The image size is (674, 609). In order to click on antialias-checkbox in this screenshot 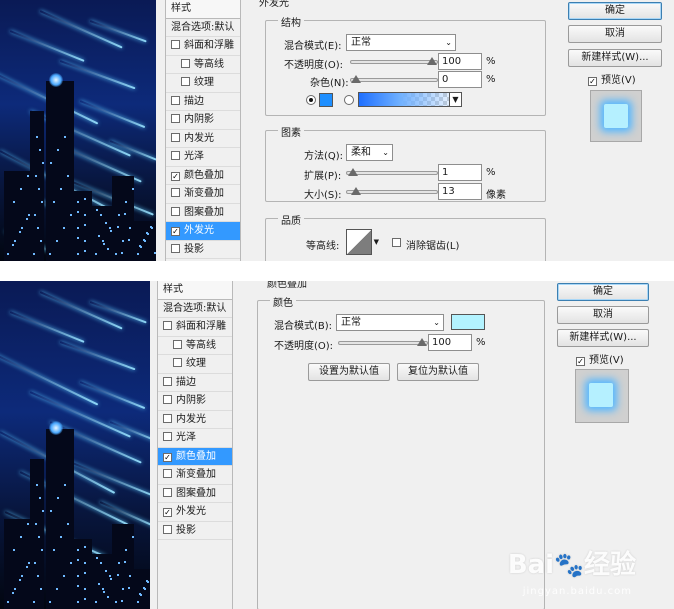, I will do `click(396, 242)`.